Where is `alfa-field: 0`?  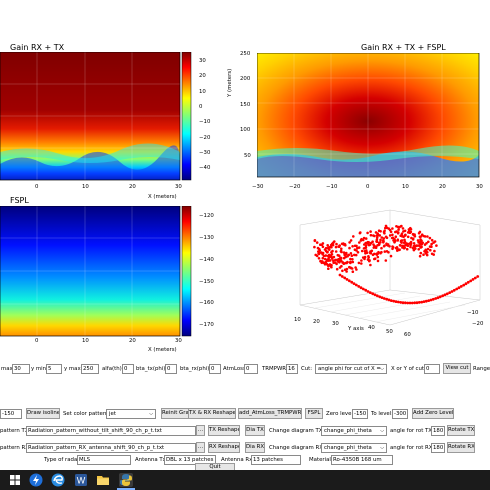
alfa-field: 0 is located at coordinates (128, 369).